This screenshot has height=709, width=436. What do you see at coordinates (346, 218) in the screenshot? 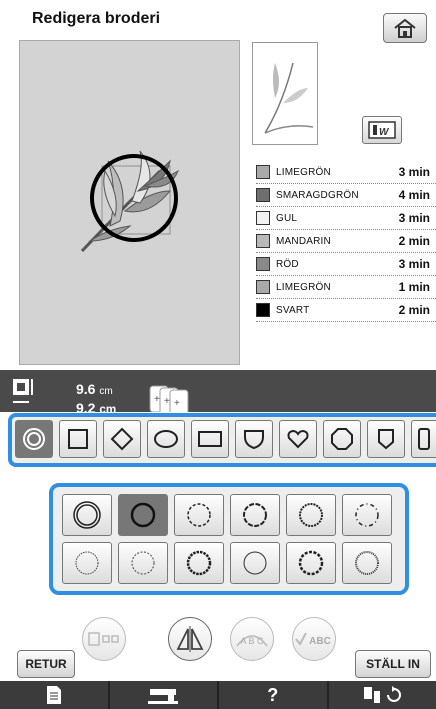
I see `list-item: GUL 3 min` at bounding box center [346, 218].